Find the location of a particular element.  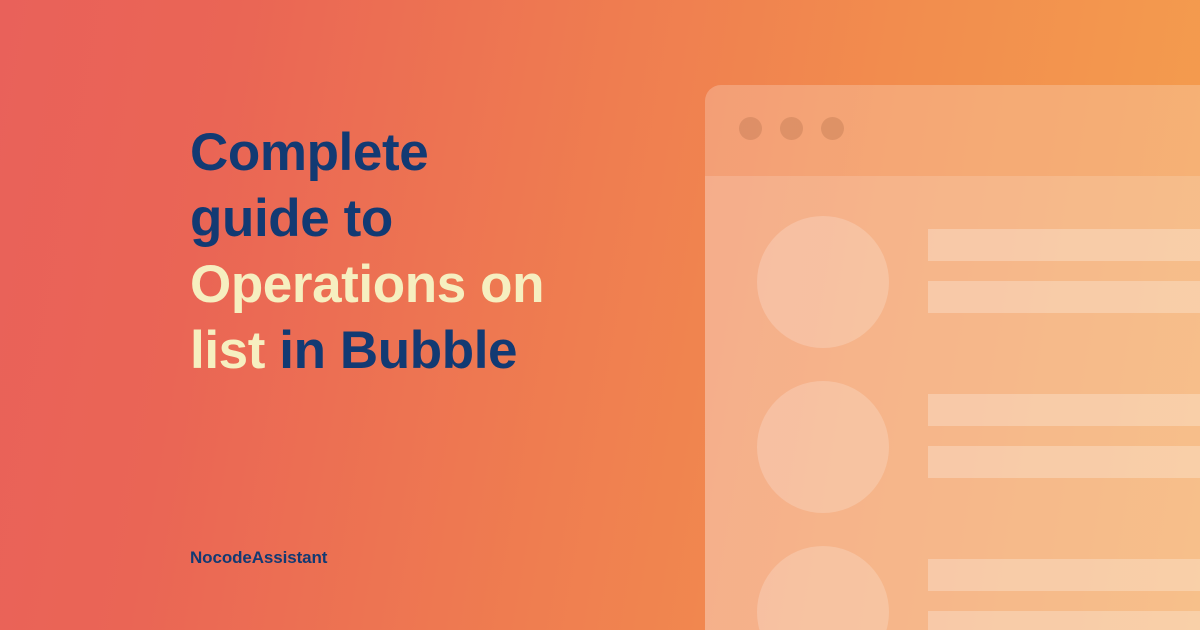

headline-line-4-rest: in Bubble is located at coordinates (391, 350).